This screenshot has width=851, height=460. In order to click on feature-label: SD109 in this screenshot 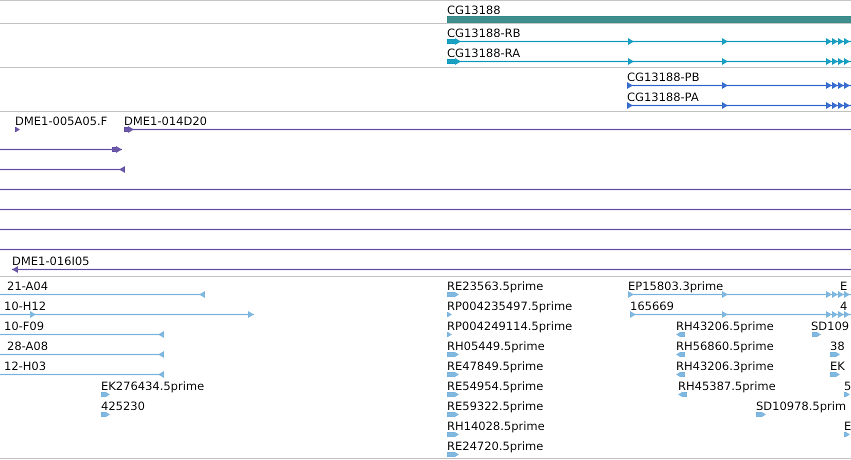, I will do `click(830, 326)`.